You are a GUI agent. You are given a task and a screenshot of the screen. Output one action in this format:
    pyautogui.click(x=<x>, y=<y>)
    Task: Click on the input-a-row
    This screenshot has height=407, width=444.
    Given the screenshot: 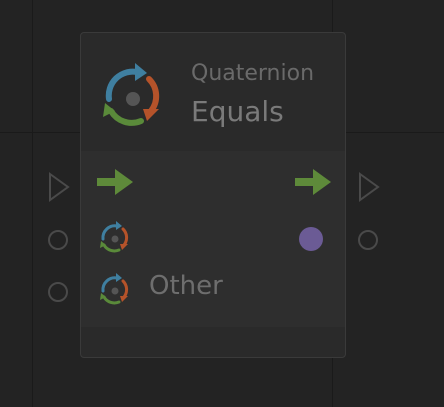 What is the action you would take?
    pyautogui.click(x=213, y=237)
    